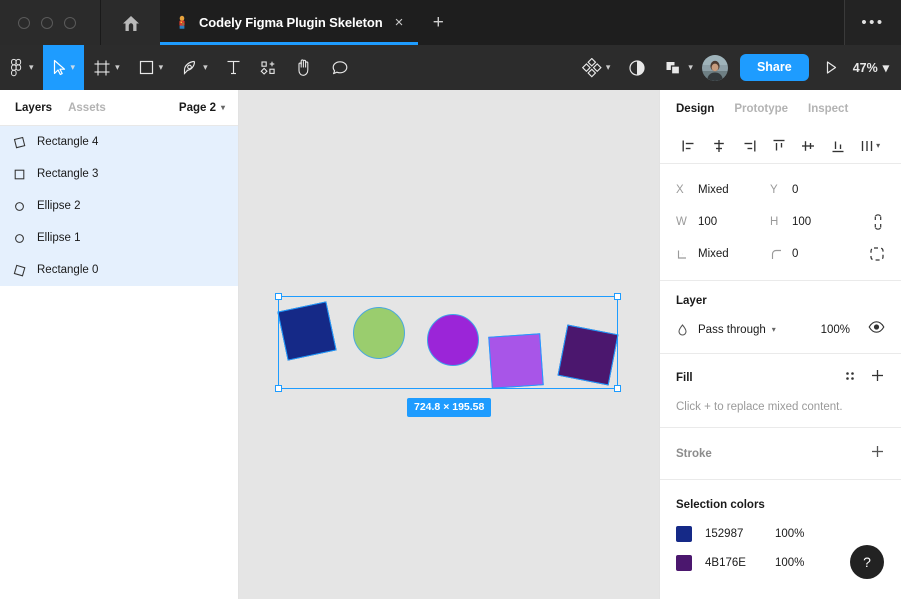 The image size is (901, 599). I want to click on hand-icon, so click(303, 67).